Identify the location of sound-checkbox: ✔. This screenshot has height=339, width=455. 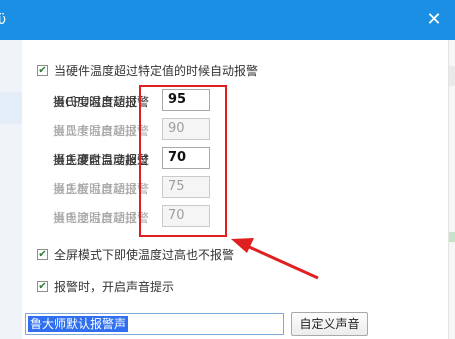
(42, 286).